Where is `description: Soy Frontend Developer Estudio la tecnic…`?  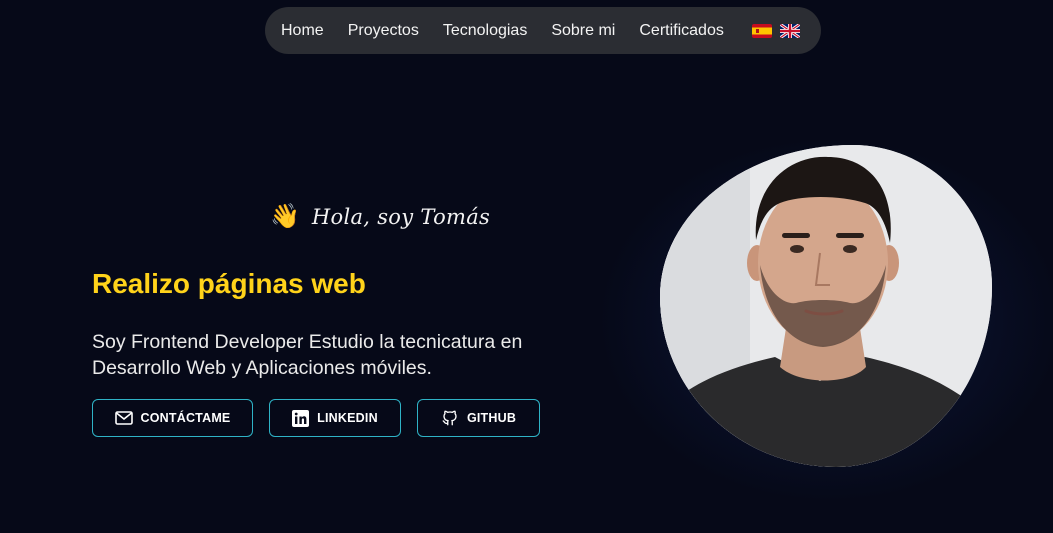
description: Soy Frontend Developer Estudio la tecnic… is located at coordinates (307, 355).